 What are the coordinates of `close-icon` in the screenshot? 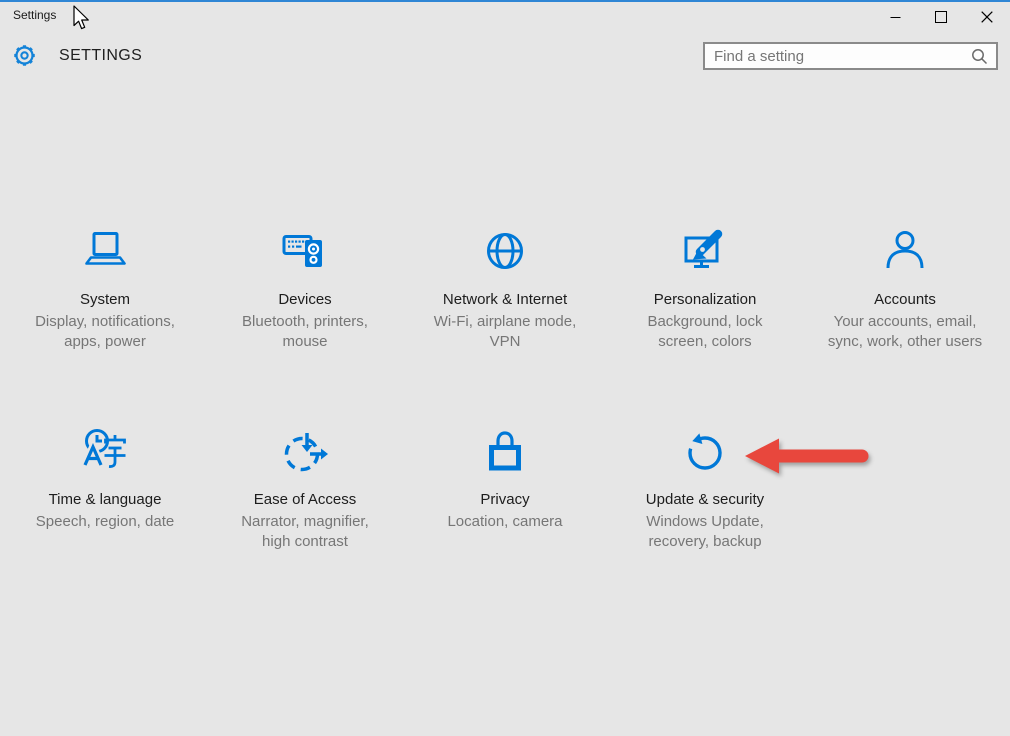 It's located at (987, 17).